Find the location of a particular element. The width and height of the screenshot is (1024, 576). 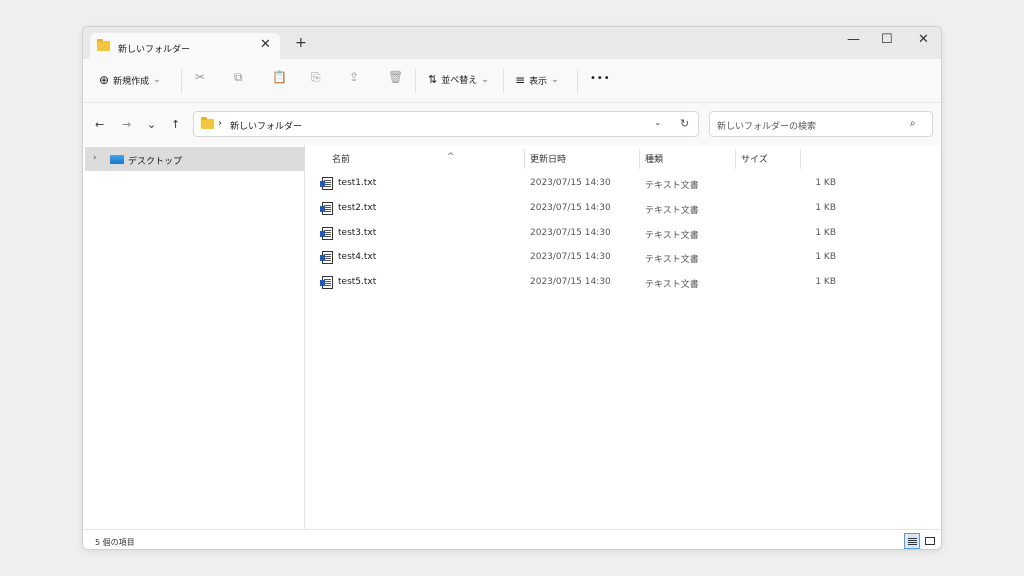

file-name: test4.txt is located at coordinates (357, 257).